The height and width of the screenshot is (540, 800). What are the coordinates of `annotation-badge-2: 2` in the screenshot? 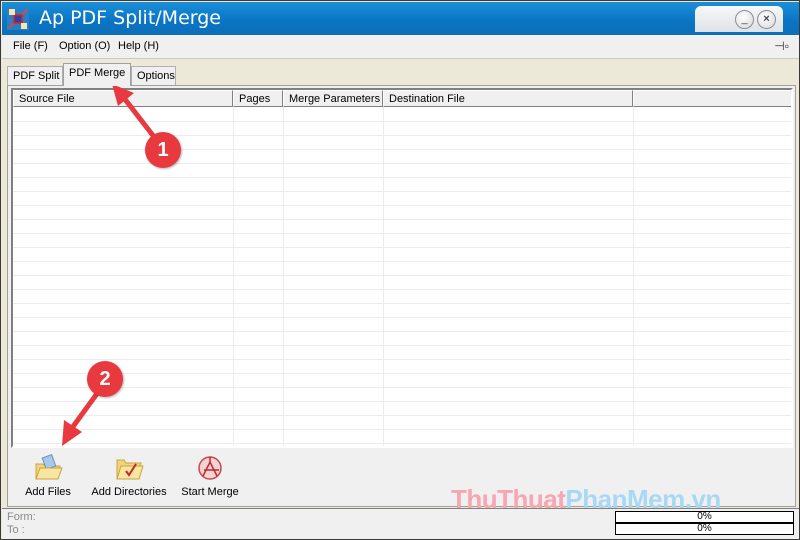 It's located at (105, 379).